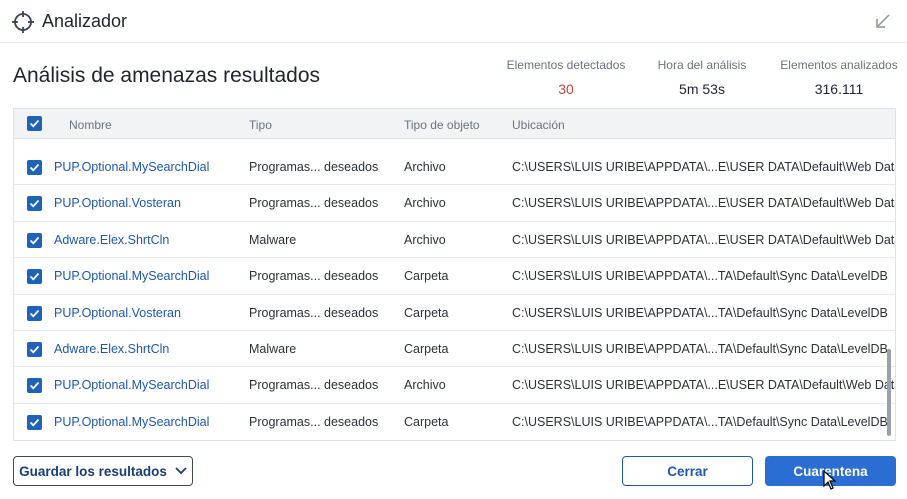  What do you see at coordinates (839, 89) in the screenshot?
I see `stat-scanned-value: 316.111` at bounding box center [839, 89].